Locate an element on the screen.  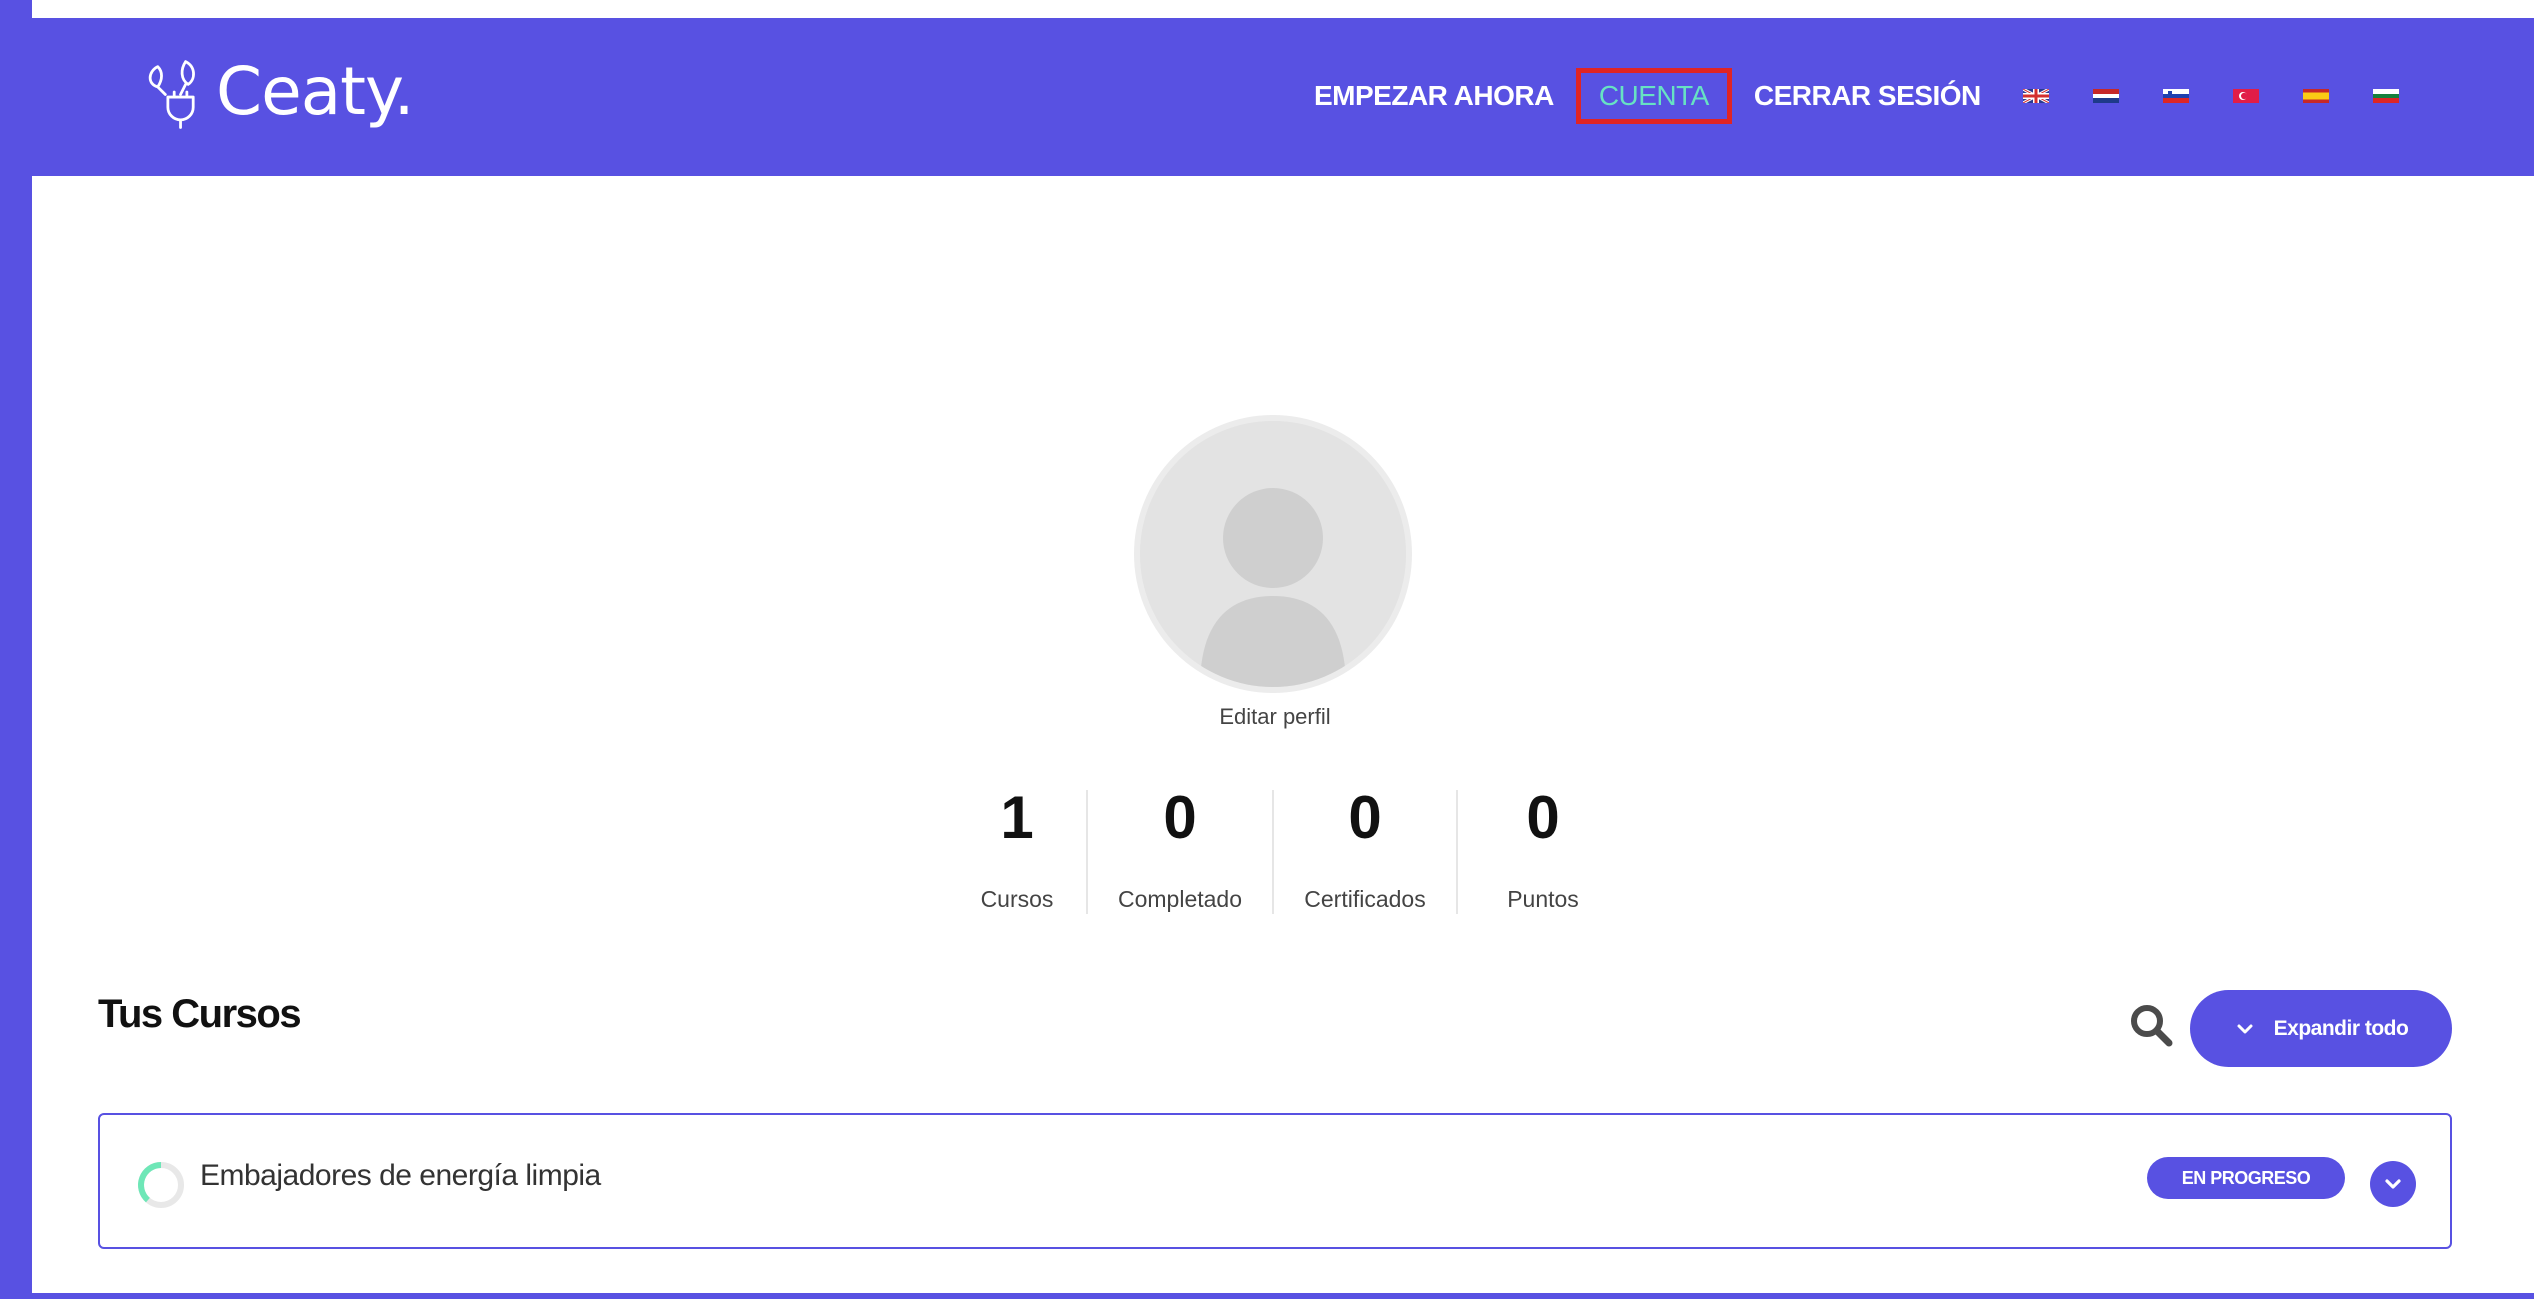
stat-value: 1 is located at coordinates (1017, 817).